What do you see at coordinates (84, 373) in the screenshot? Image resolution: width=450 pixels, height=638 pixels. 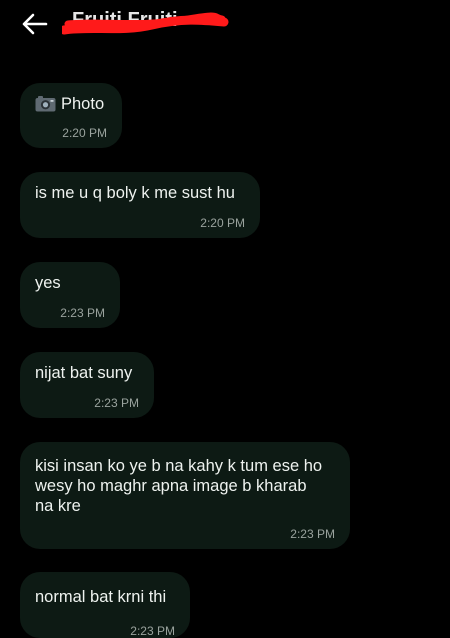 I see `message-text: nijat bat suny` at bounding box center [84, 373].